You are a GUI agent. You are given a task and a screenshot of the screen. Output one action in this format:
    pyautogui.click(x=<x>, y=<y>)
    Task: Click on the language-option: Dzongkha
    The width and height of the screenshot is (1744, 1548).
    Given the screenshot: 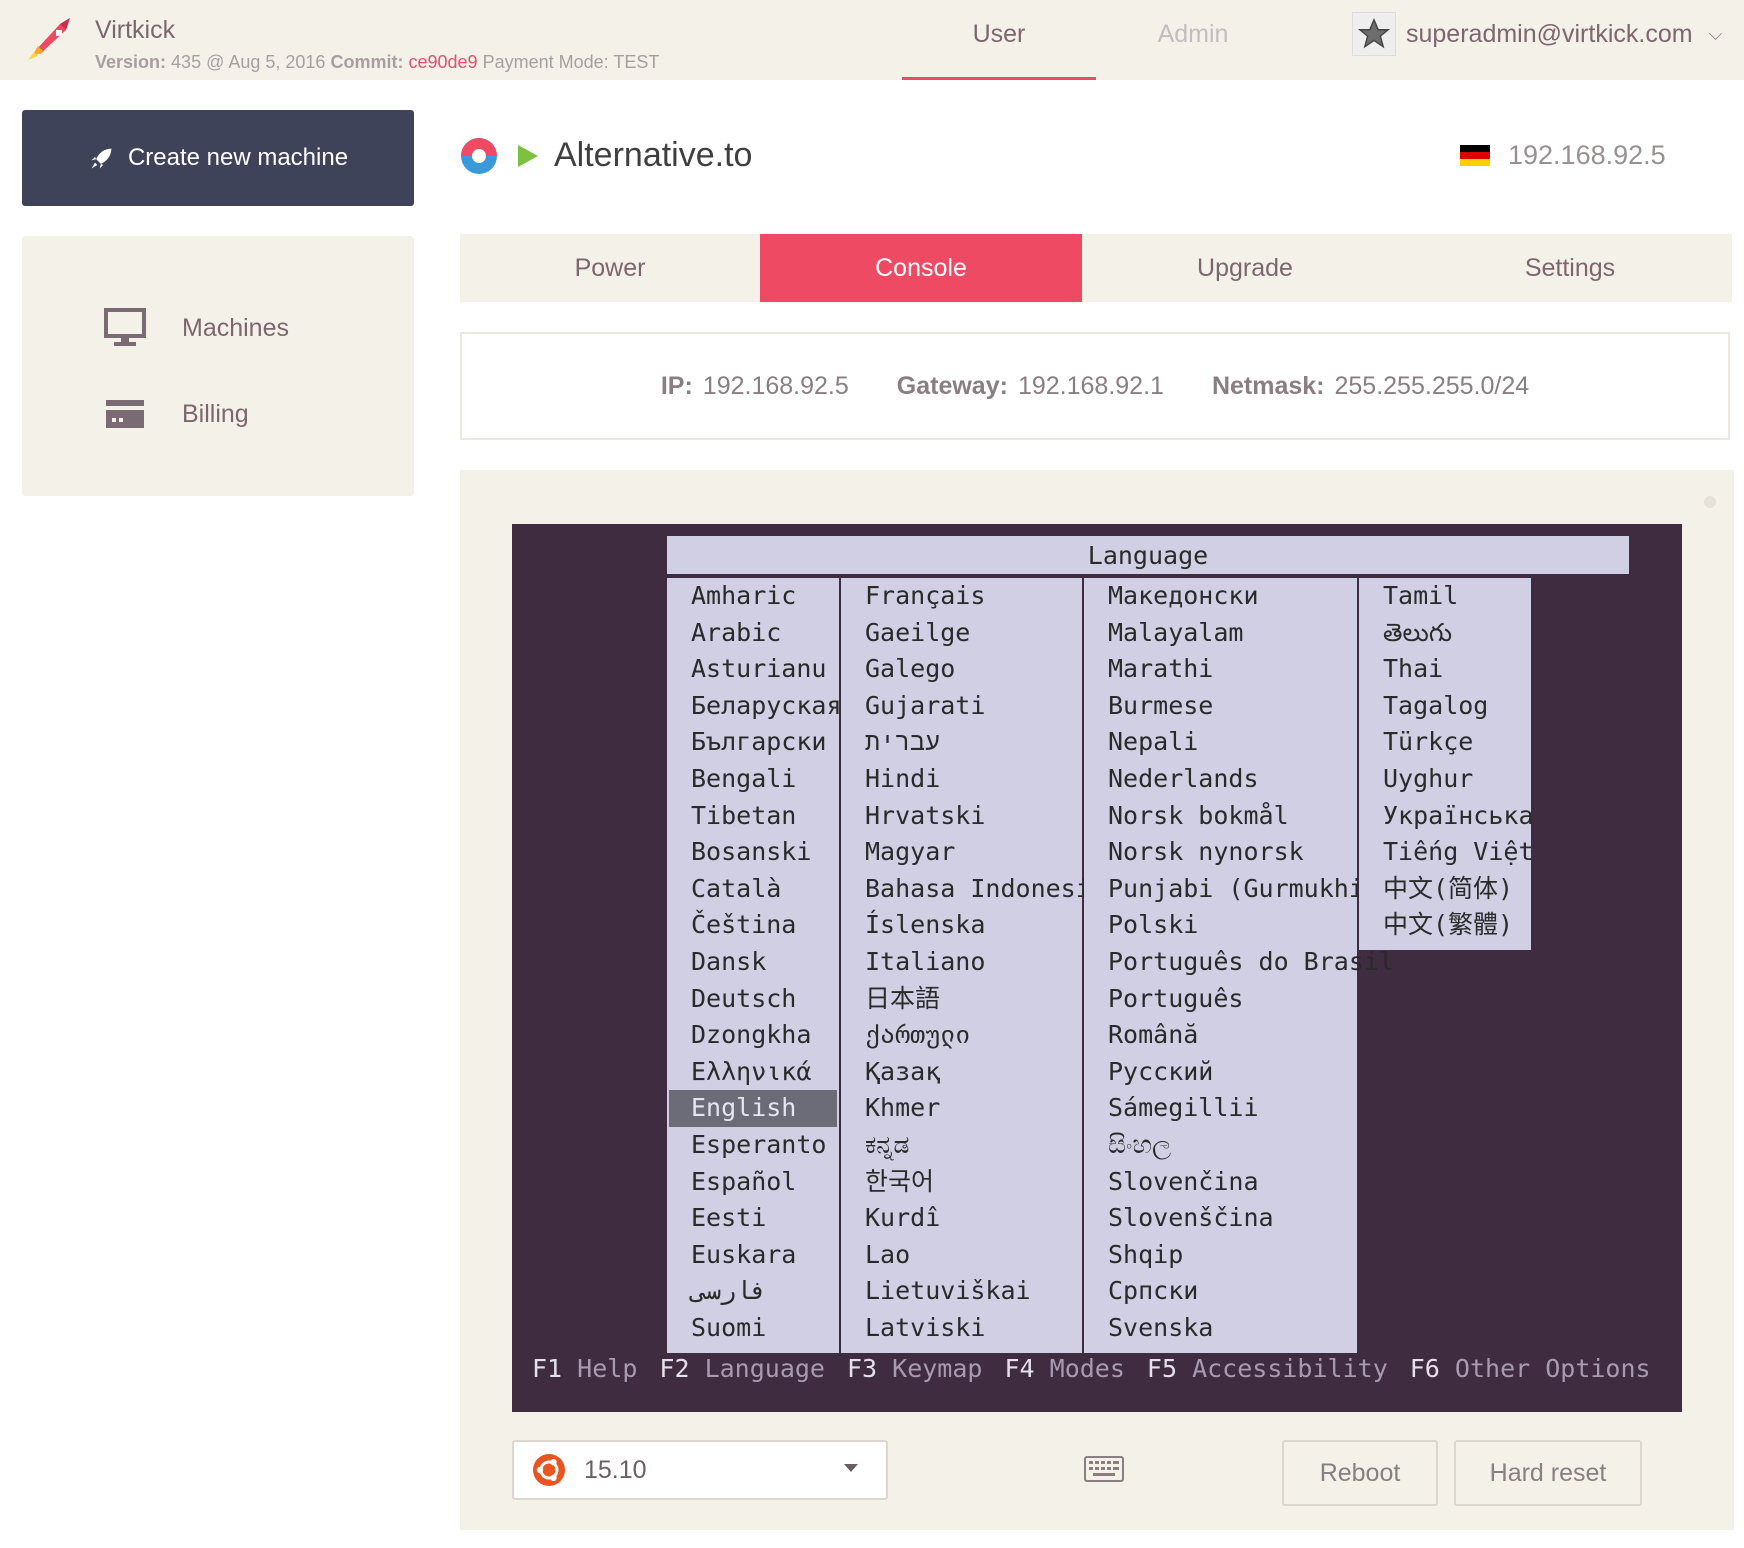 What is the action you would take?
    pyautogui.click(x=753, y=1035)
    